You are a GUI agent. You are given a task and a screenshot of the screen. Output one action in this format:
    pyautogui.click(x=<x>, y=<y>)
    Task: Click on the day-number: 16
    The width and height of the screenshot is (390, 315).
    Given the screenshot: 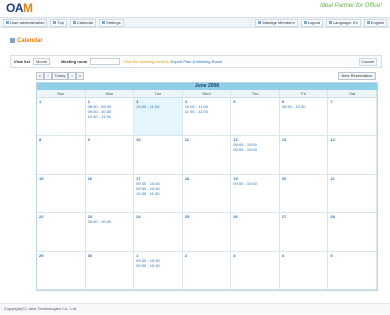 What is the action you would take?
    pyautogui.click(x=110, y=178)
    